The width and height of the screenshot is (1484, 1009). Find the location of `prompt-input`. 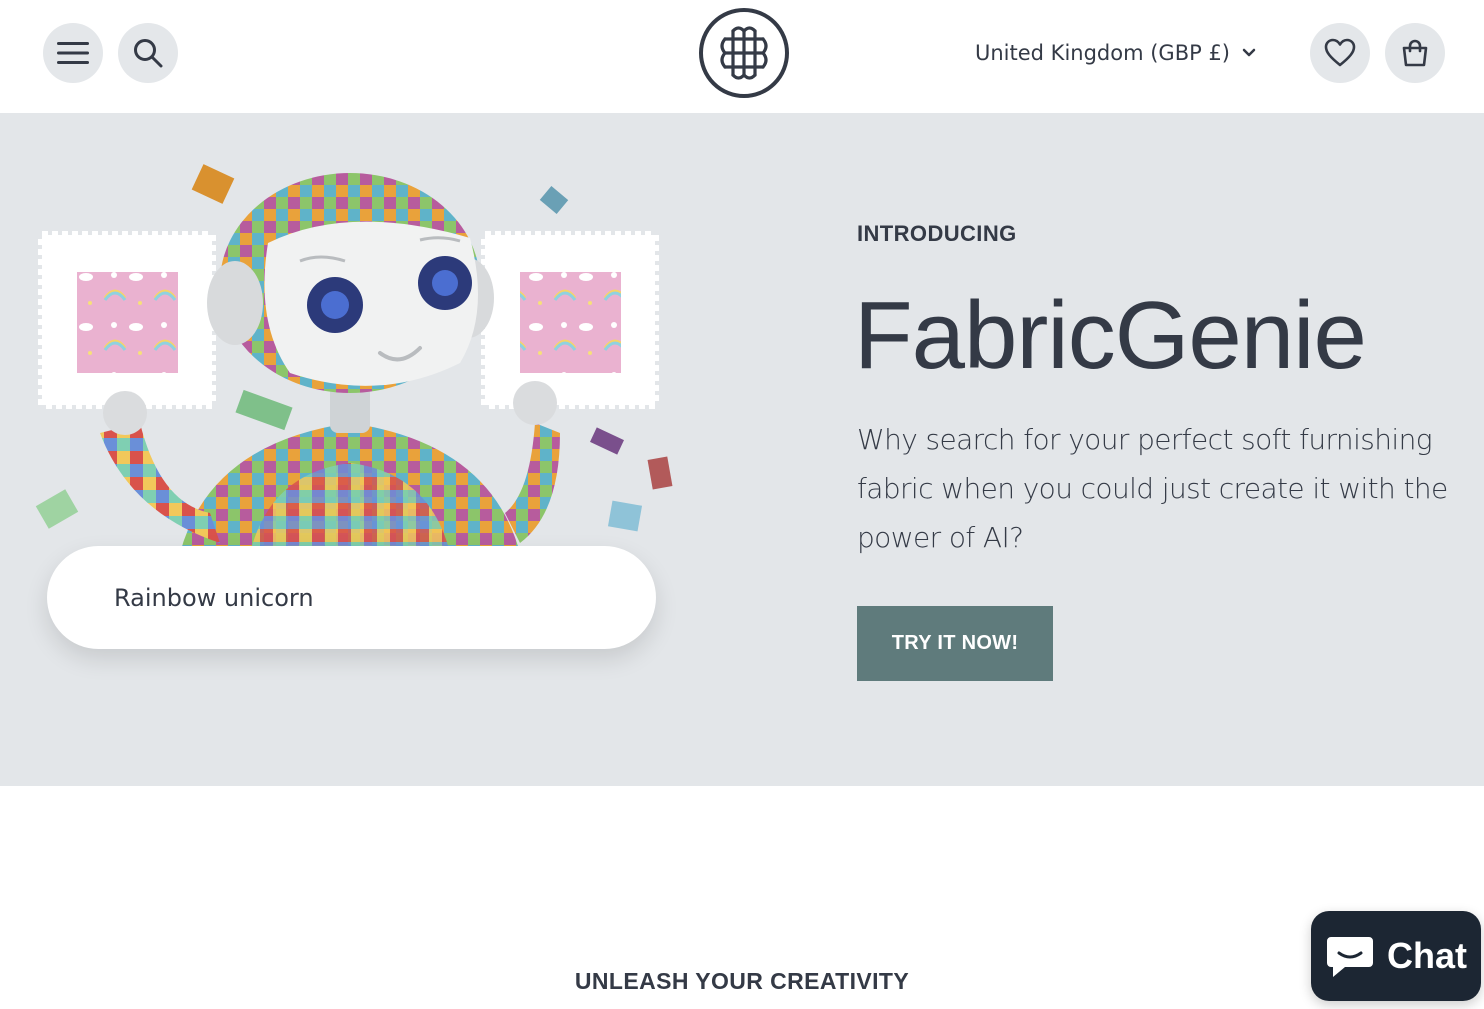

prompt-input is located at coordinates (214, 597).